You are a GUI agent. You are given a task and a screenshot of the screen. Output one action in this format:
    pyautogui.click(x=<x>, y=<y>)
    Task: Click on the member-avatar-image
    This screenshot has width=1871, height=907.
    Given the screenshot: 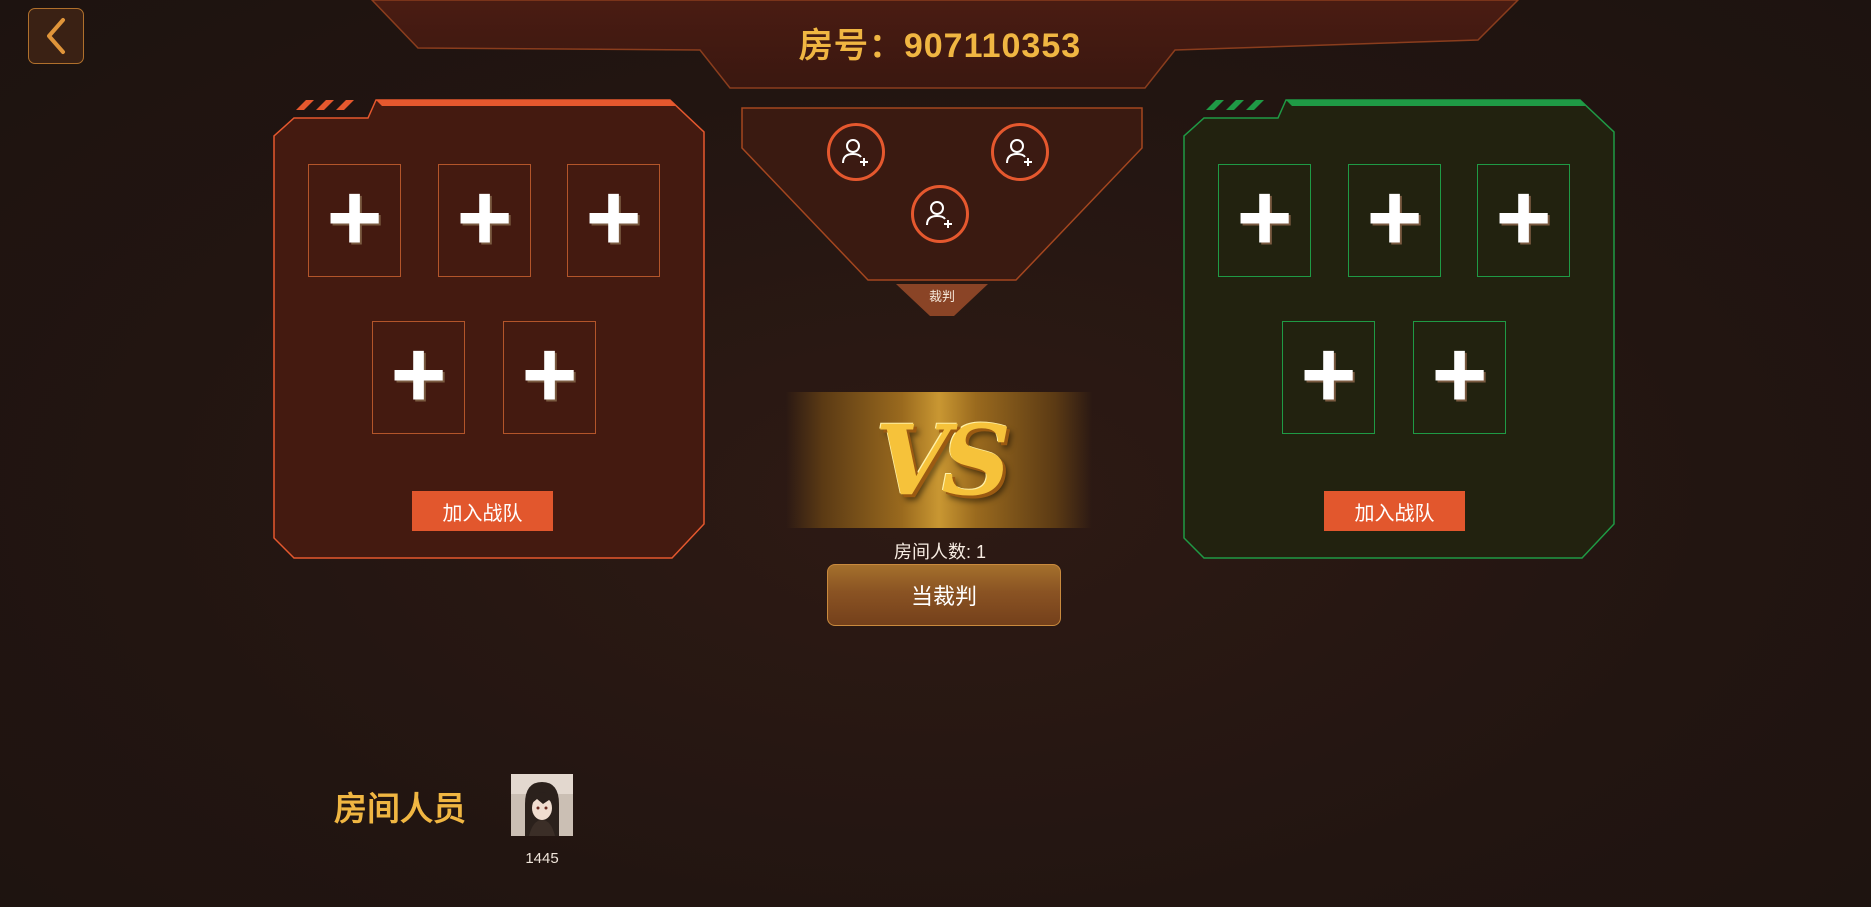 What is the action you would take?
    pyautogui.click(x=542, y=805)
    